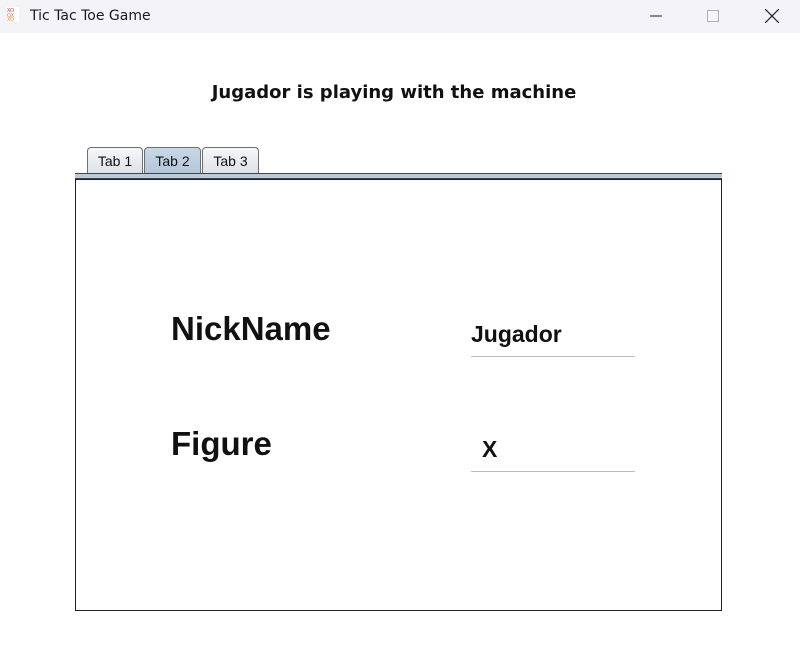 This screenshot has height=652, width=800. I want to click on nickname-input, so click(553, 335).